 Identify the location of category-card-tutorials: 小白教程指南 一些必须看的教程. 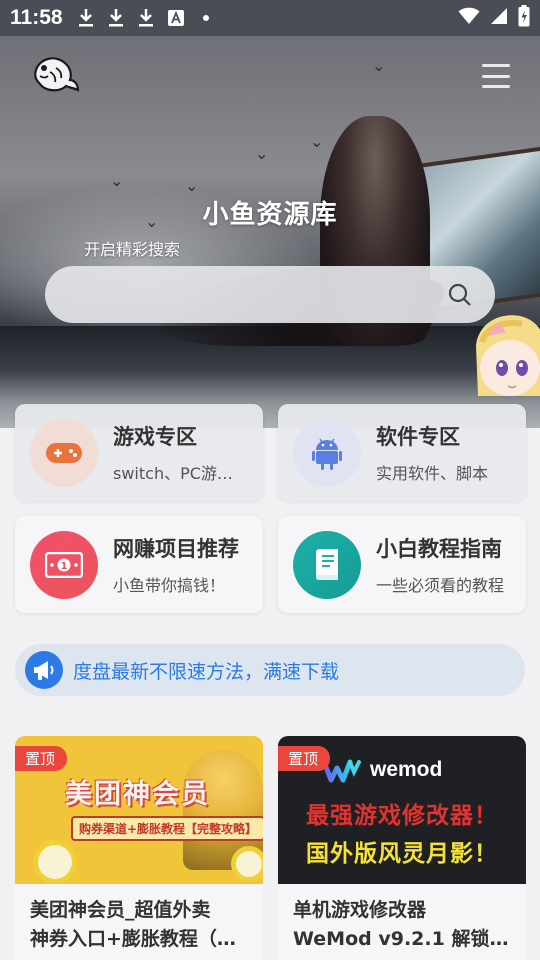
(402, 564).